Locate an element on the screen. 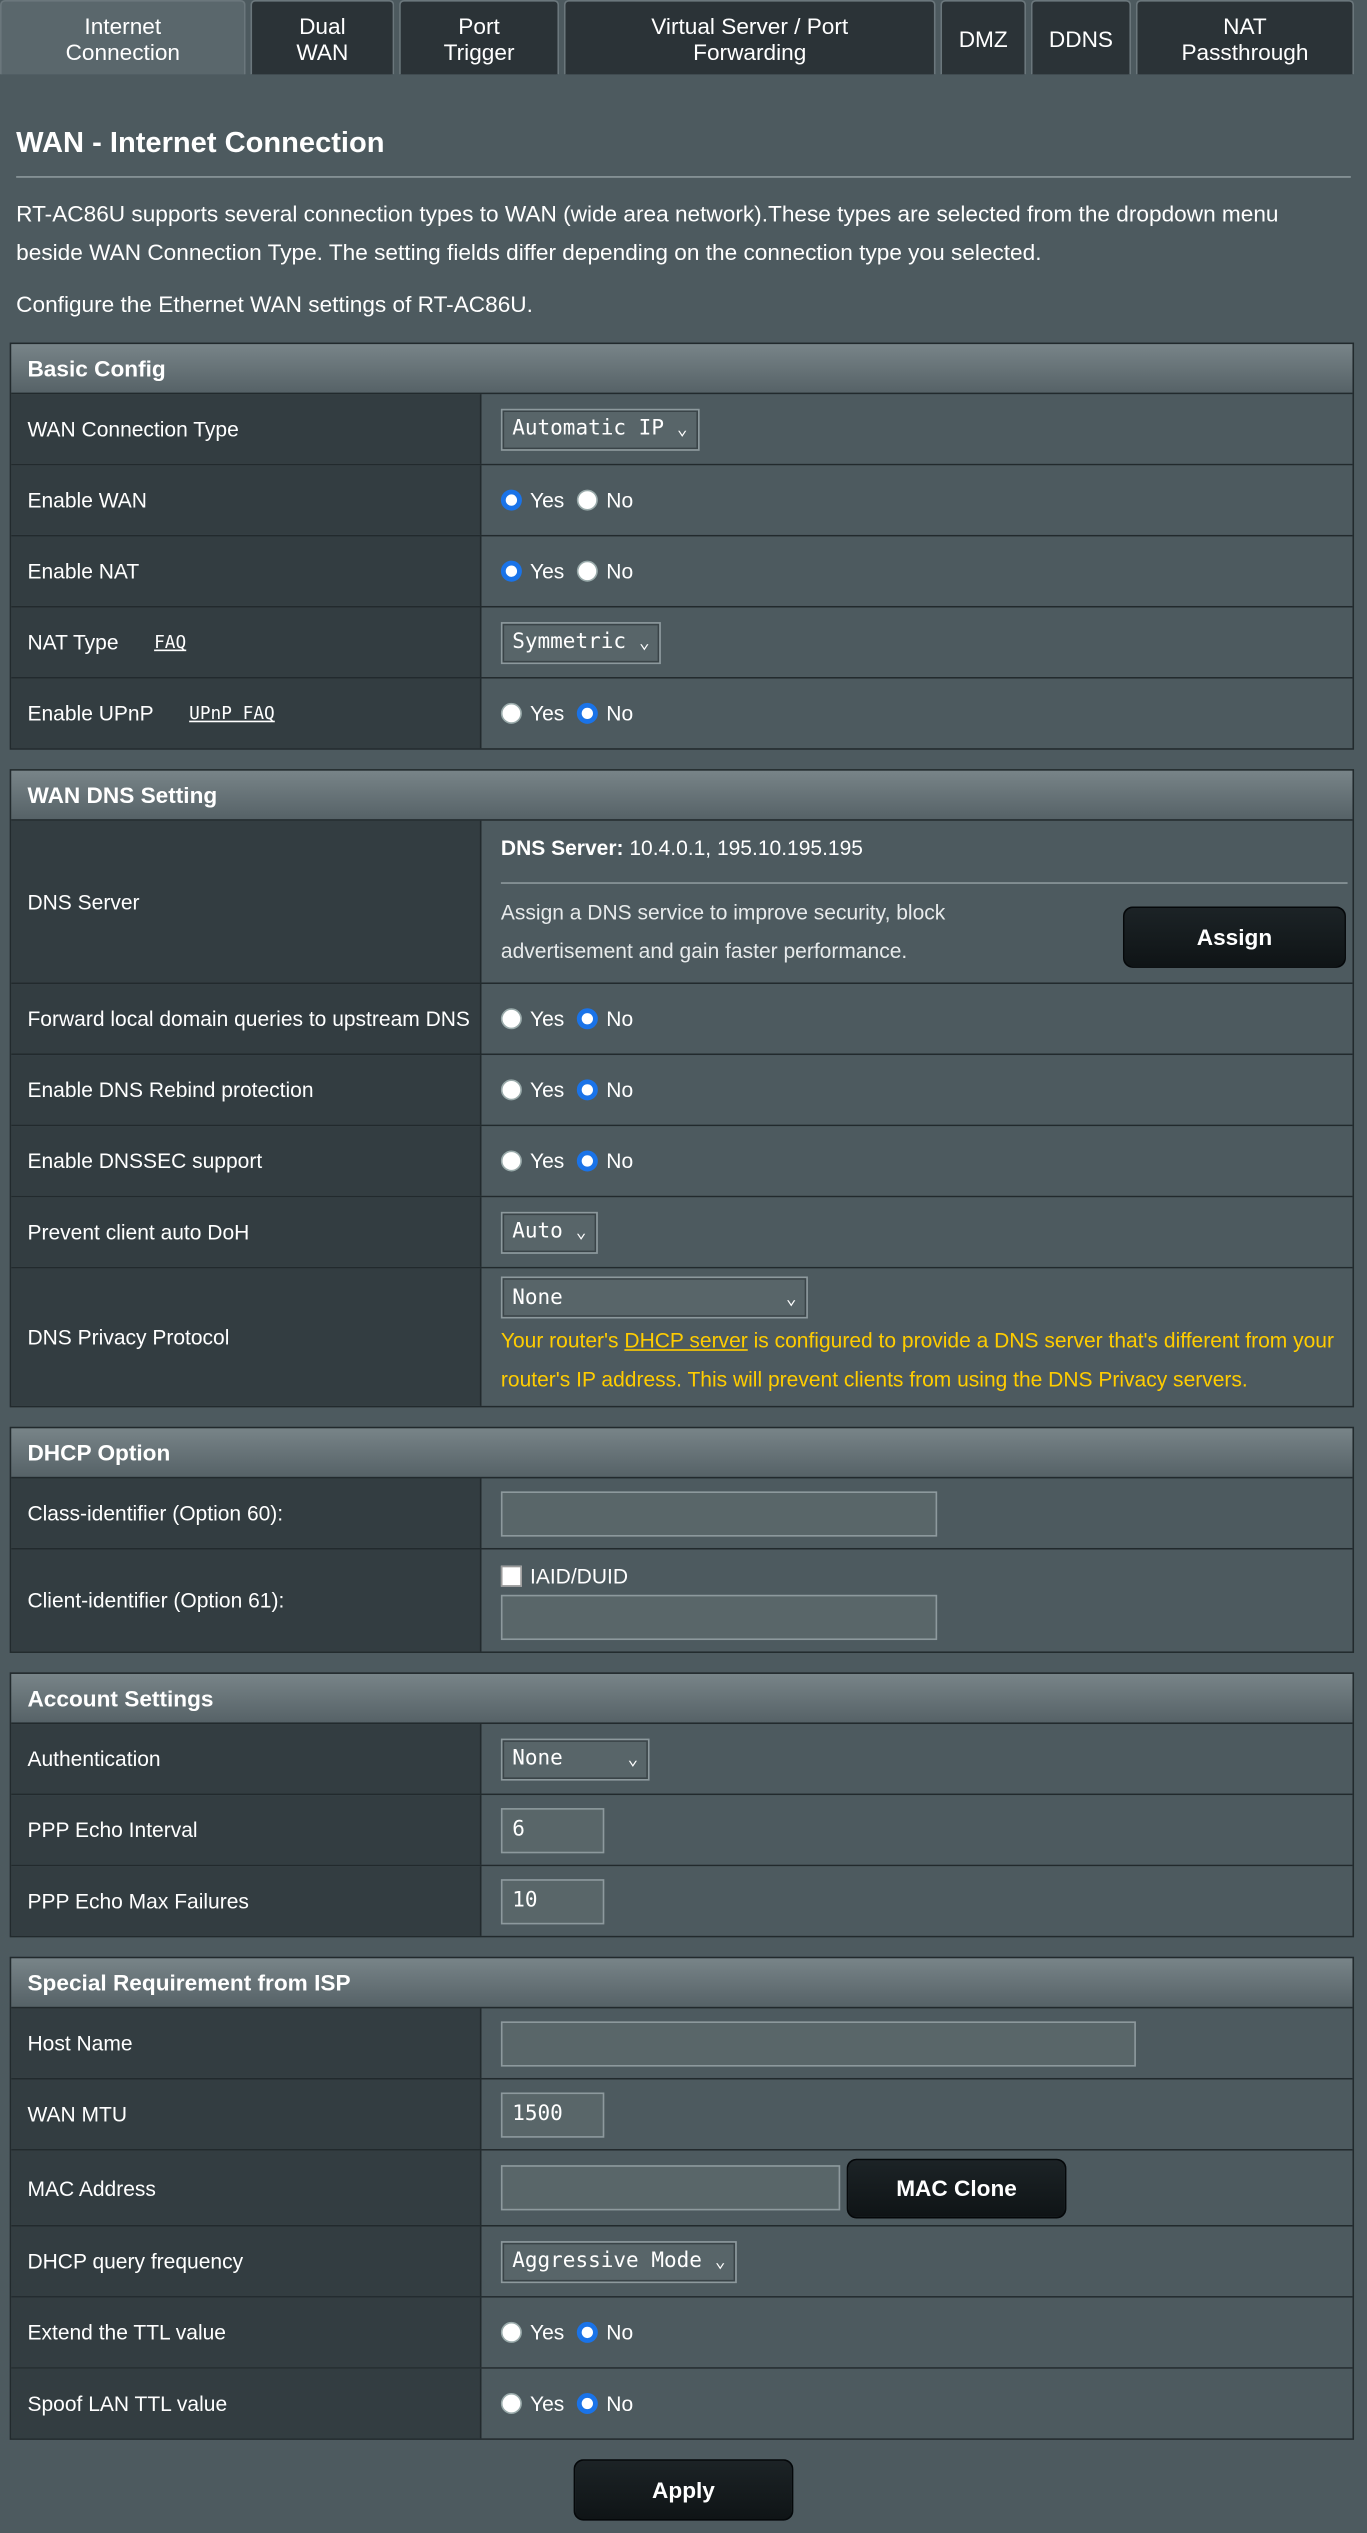 This screenshot has height=2533, width=1367. forward-no-radio is located at coordinates (588, 1019).